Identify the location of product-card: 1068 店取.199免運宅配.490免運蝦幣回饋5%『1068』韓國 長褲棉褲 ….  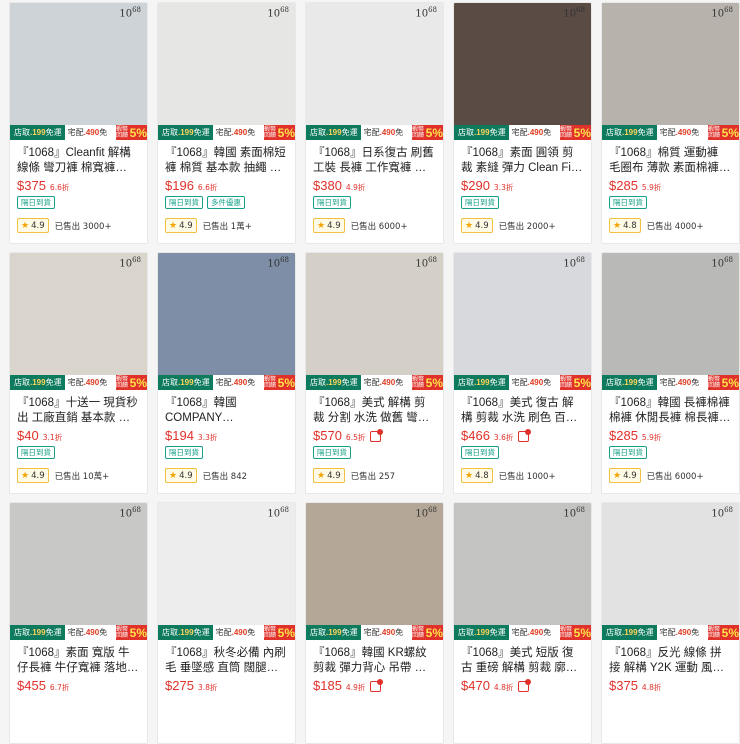
(670, 373).